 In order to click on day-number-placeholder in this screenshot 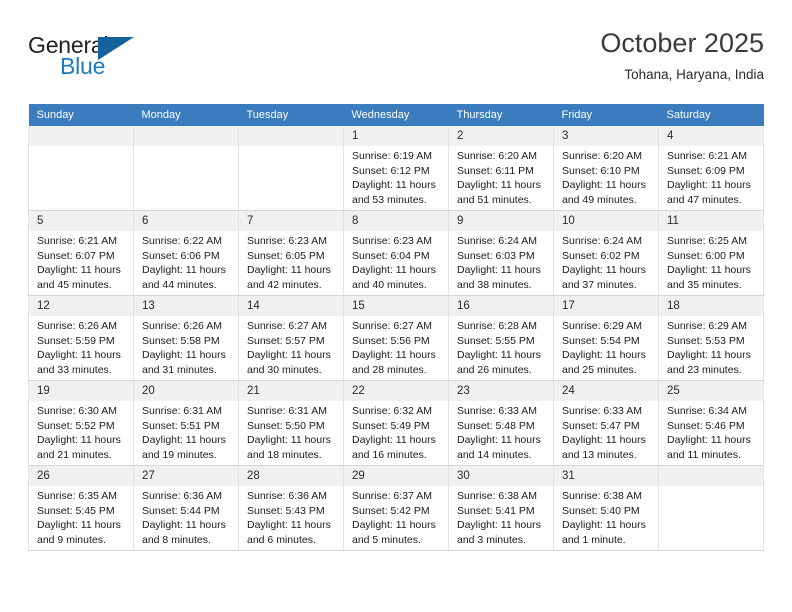, I will do `click(186, 136)`.